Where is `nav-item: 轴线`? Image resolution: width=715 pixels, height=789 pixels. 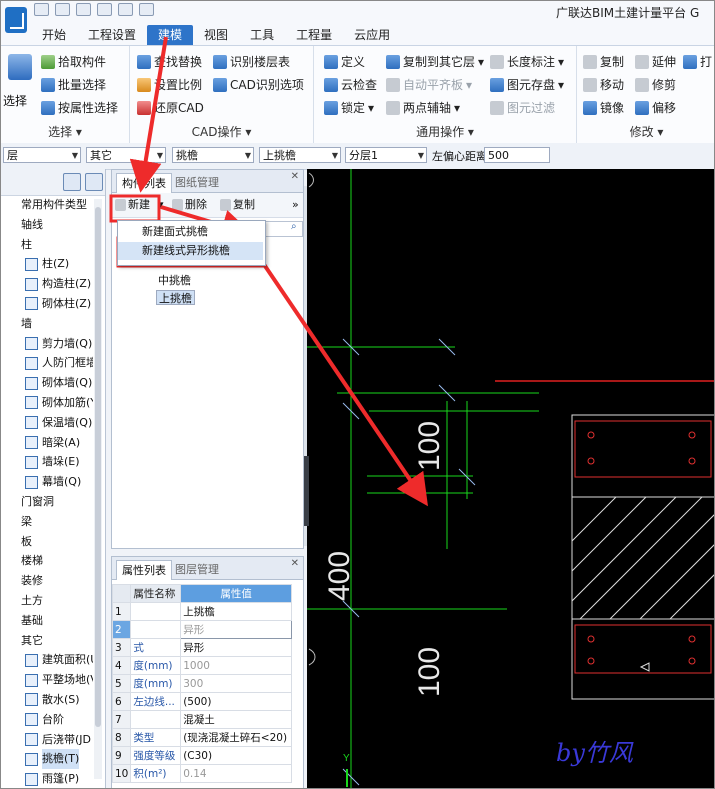 nav-item: 轴线 is located at coordinates (47, 225).